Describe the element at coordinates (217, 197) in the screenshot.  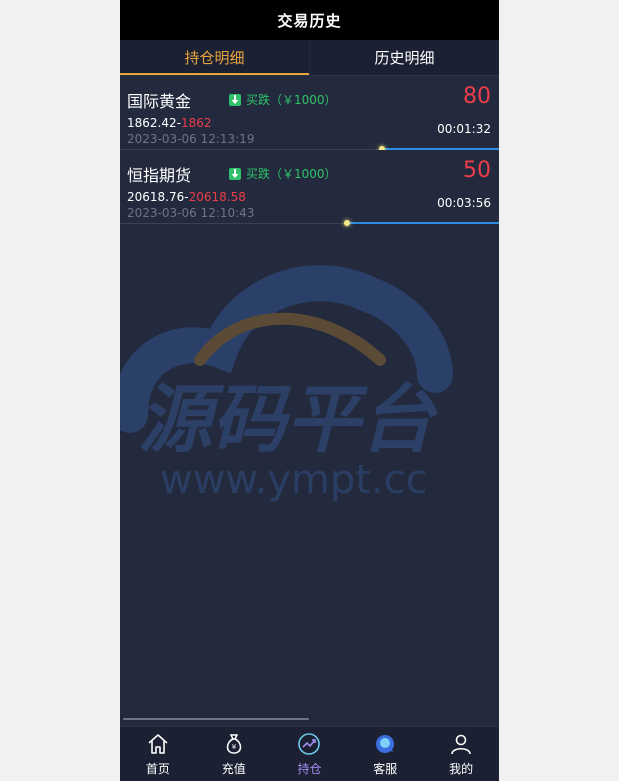
I see `current-price: 20618.58` at that location.